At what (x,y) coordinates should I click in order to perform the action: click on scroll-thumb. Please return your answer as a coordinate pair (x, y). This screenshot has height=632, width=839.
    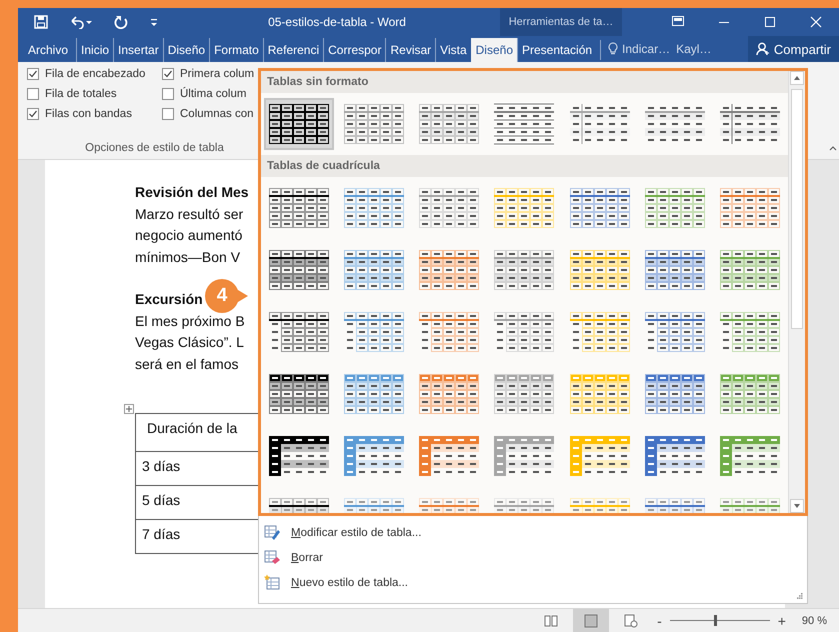
    Looking at the image, I should click on (797, 209).